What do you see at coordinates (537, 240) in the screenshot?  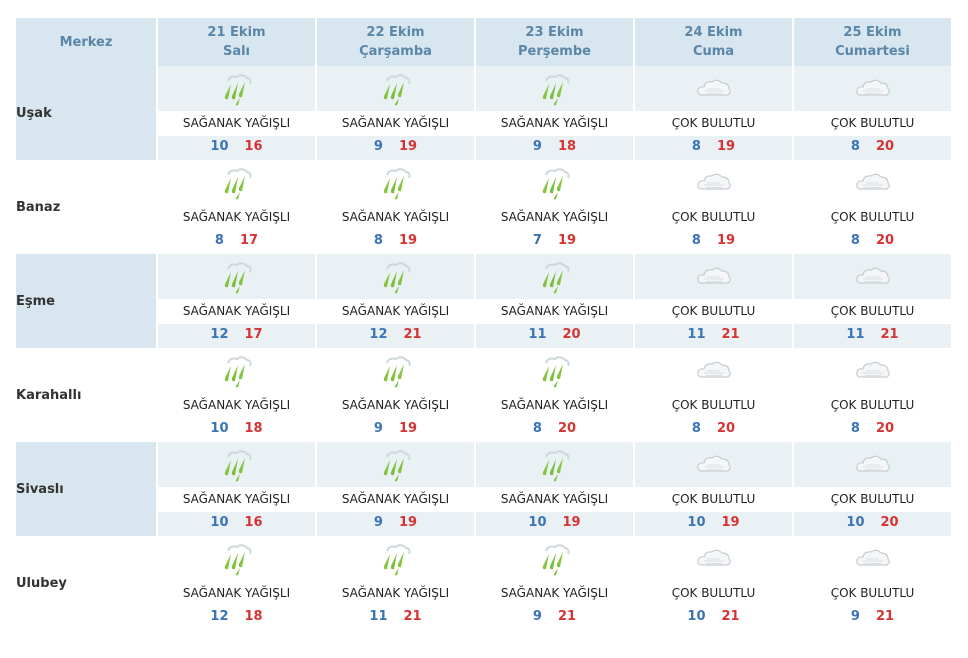 I see `min-temperature: 7` at bounding box center [537, 240].